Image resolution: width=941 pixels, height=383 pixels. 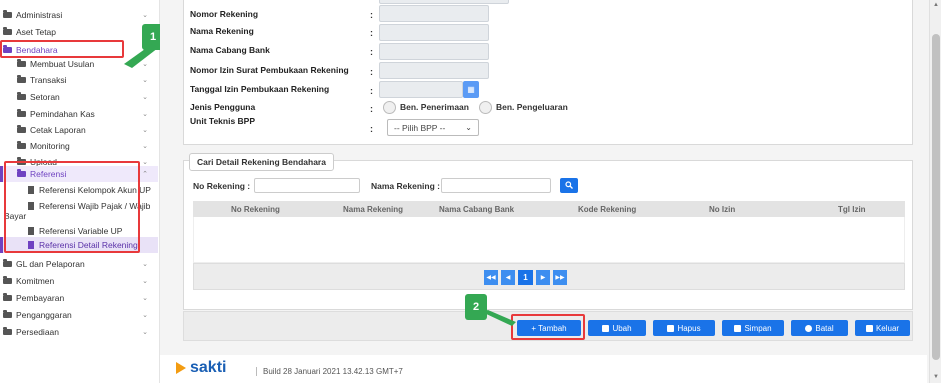 I want to click on sidebar-item-persediaan: Persediaan ⌄, so click(x=79, y=332).